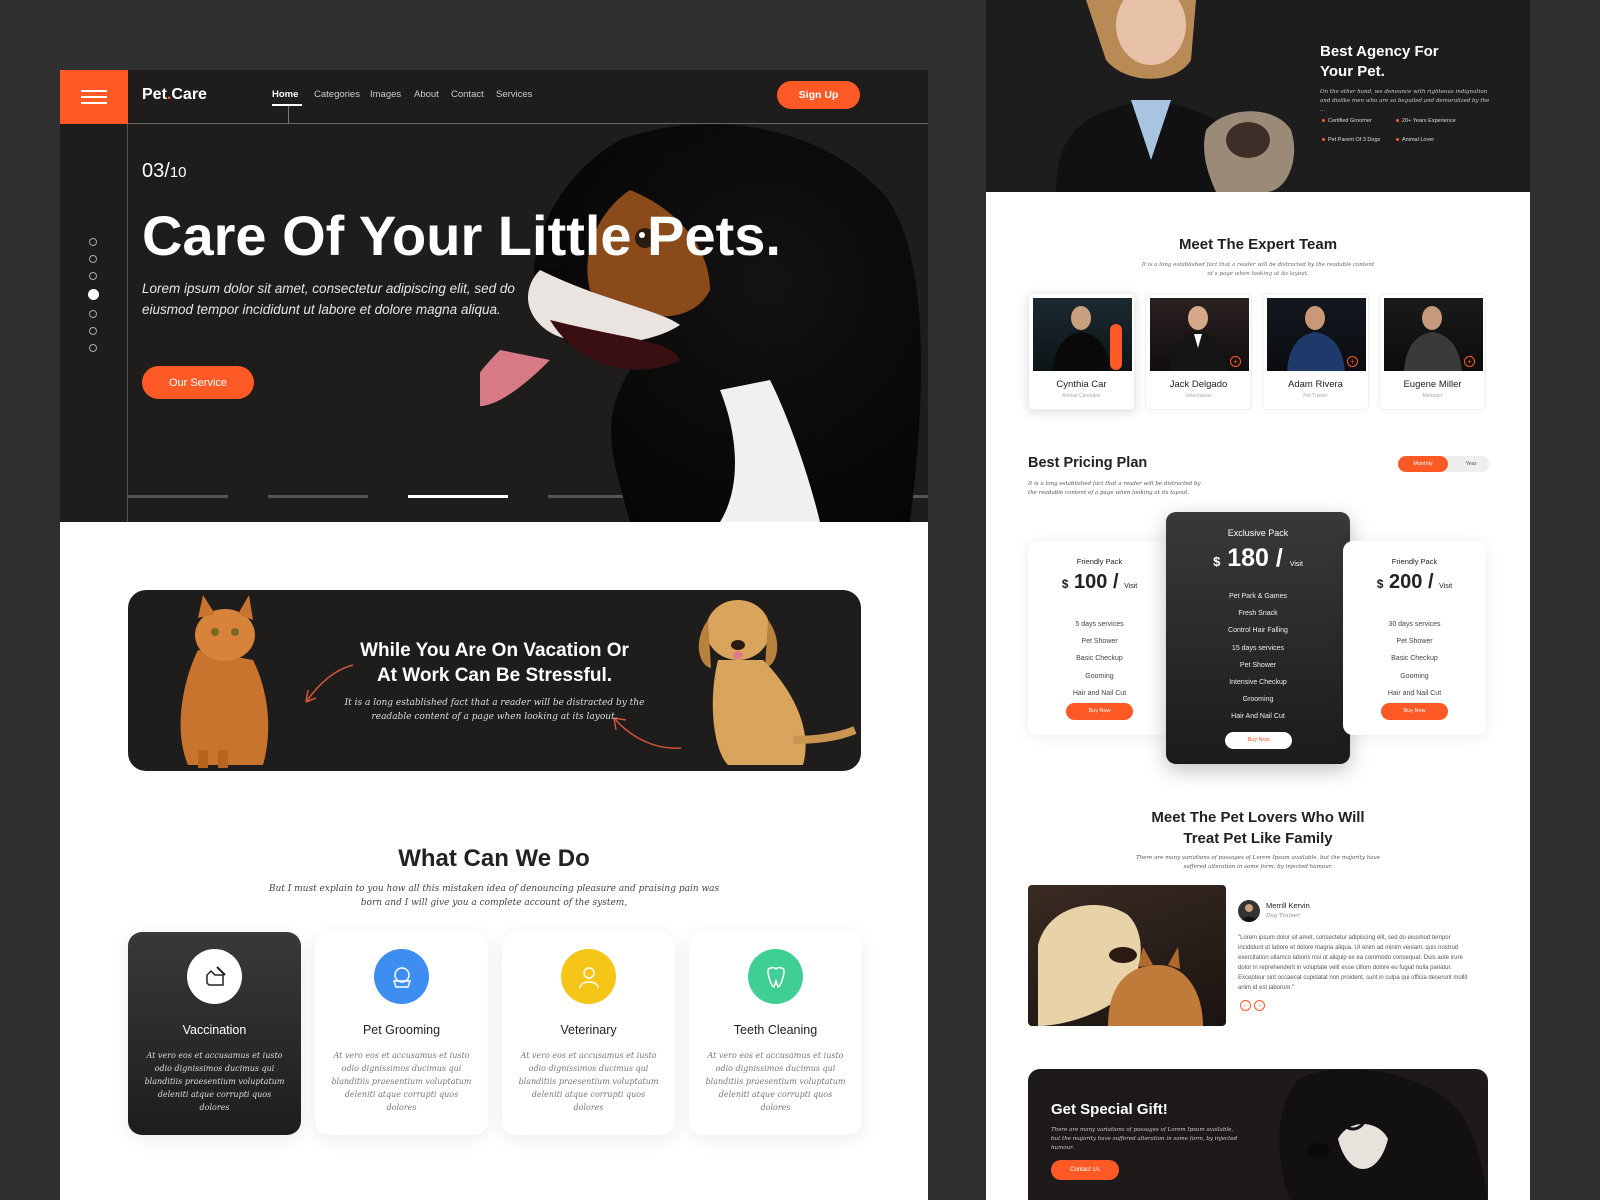 The width and height of the screenshot is (1600, 1200). I want to click on testimonial-role: Dog Trainer, so click(1283, 916).